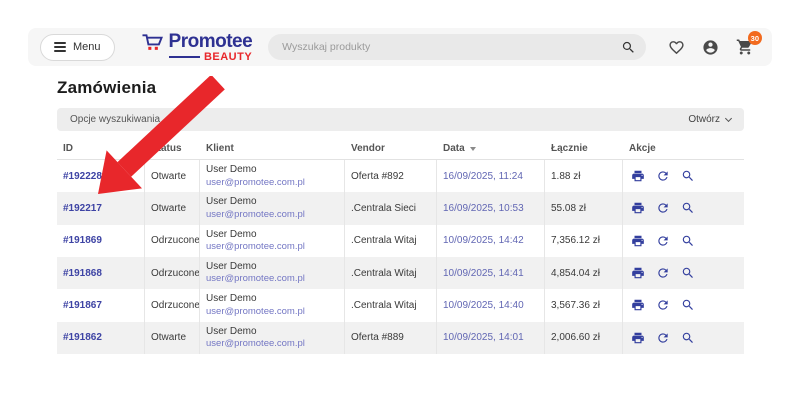 Image resolution: width=800 pixels, height=400 pixels. Describe the element at coordinates (272, 148) in the screenshot. I see `column-header-klient: Klient` at that location.